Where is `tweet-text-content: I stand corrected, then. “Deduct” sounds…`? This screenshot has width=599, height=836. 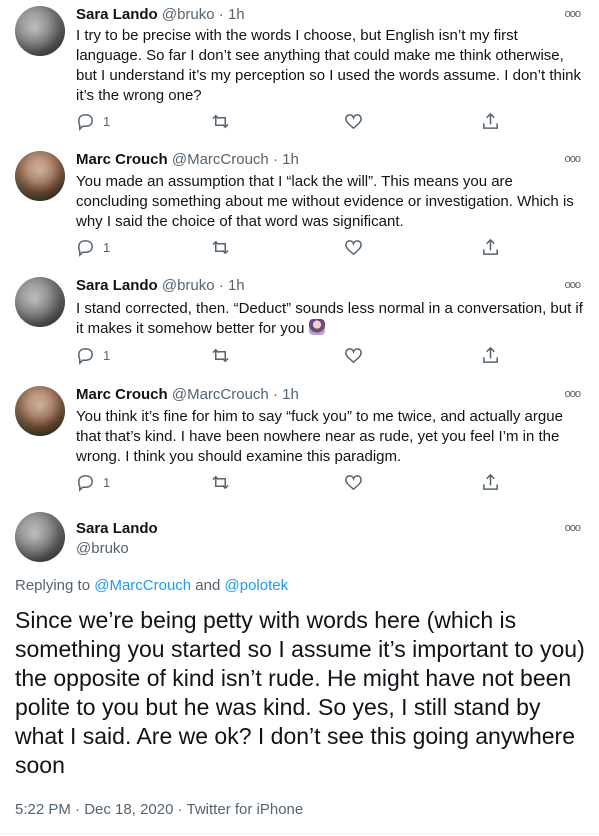 tweet-text-content: I stand corrected, then. “Deduct” sounds… is located at coordinates (329, 318).